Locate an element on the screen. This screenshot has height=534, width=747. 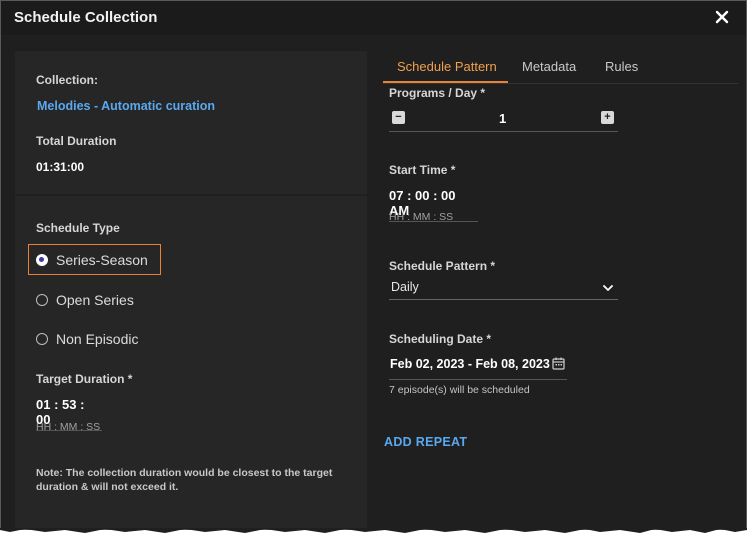
tab-bar: Schedule Pattern Metadata Rules is located at coordinates (560, 68).